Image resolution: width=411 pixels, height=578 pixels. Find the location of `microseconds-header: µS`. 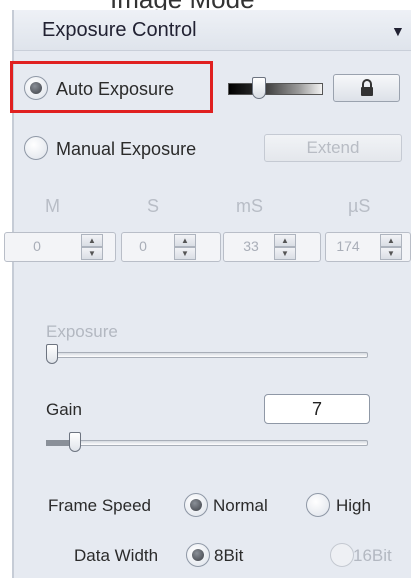

microseconds-header: µS is located at coordinates (359, 206).